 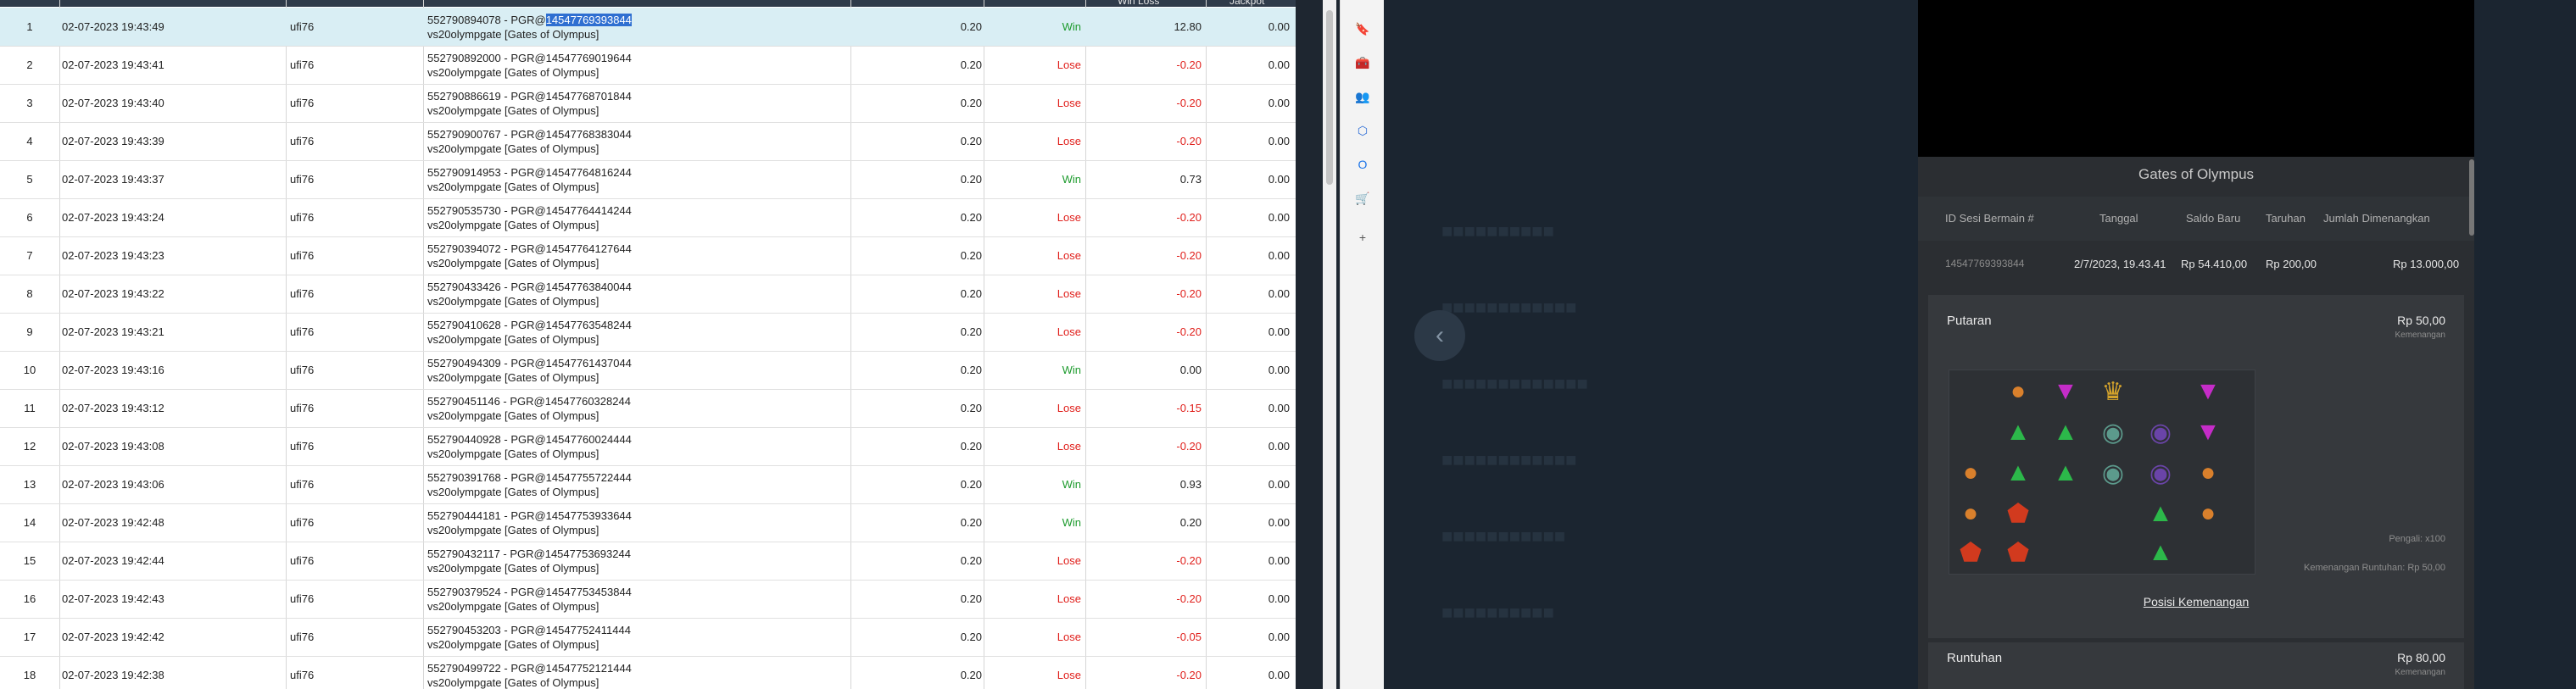 I want to click on transaction-id: 552790444181 - PGR@14547753933644, so click(x=529, y=515).